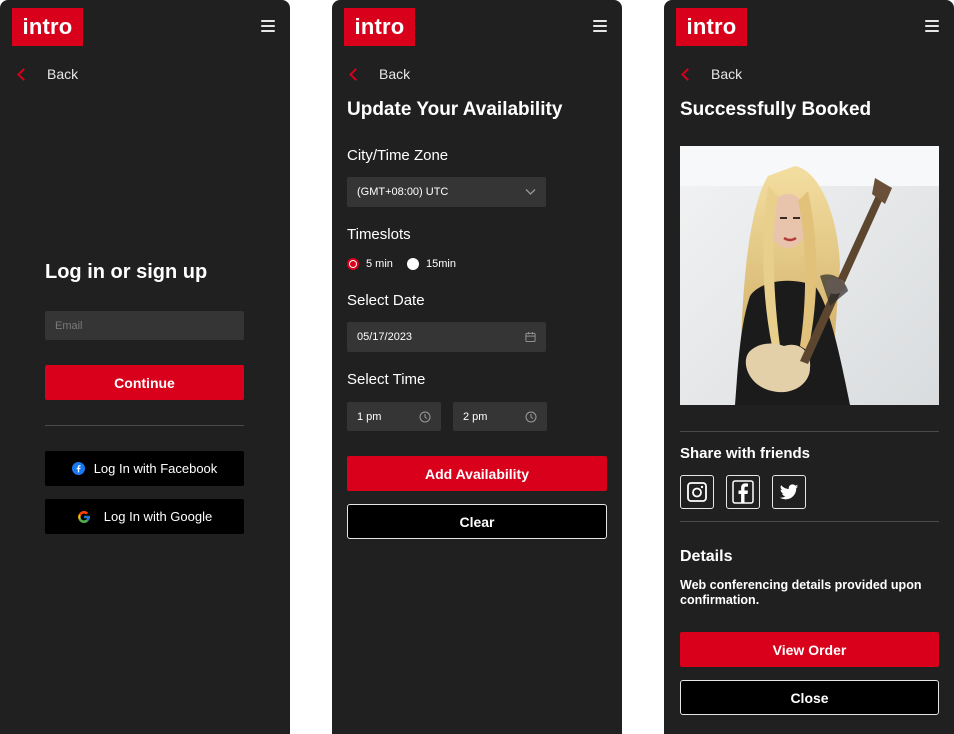  What do you see at coordinates (477, 473) in the screenshot?
I see `add-availability-button: Add Availability` at bounding box center [477, 473].